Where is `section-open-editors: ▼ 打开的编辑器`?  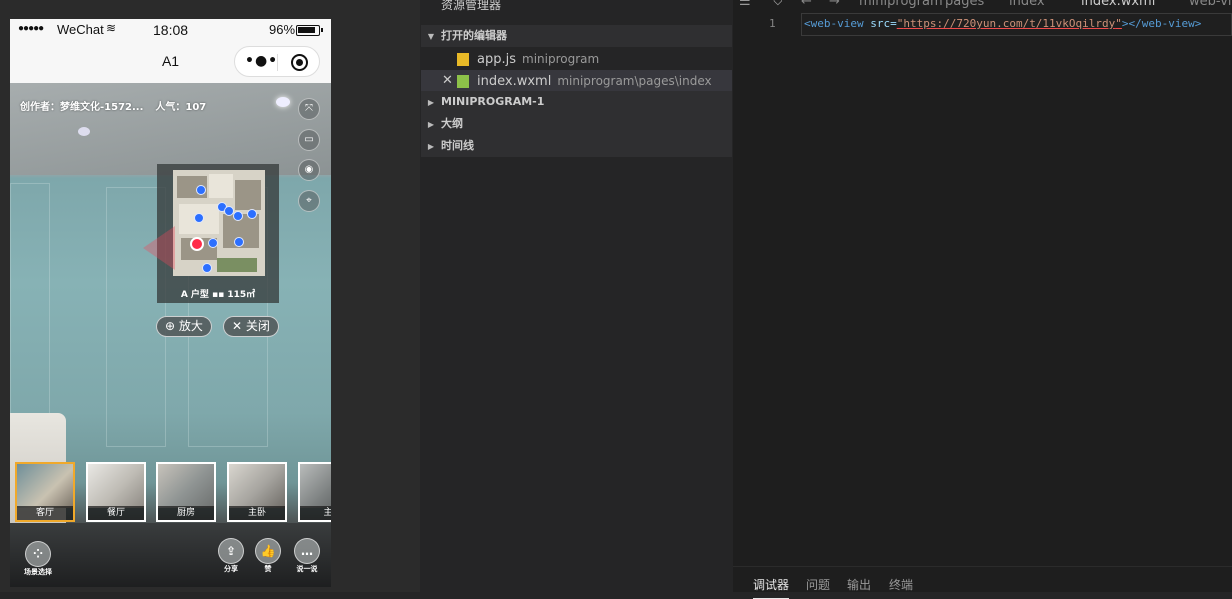 section-open-editors: ▼ 打开的编辑器 is located at coordinates (576, 36).